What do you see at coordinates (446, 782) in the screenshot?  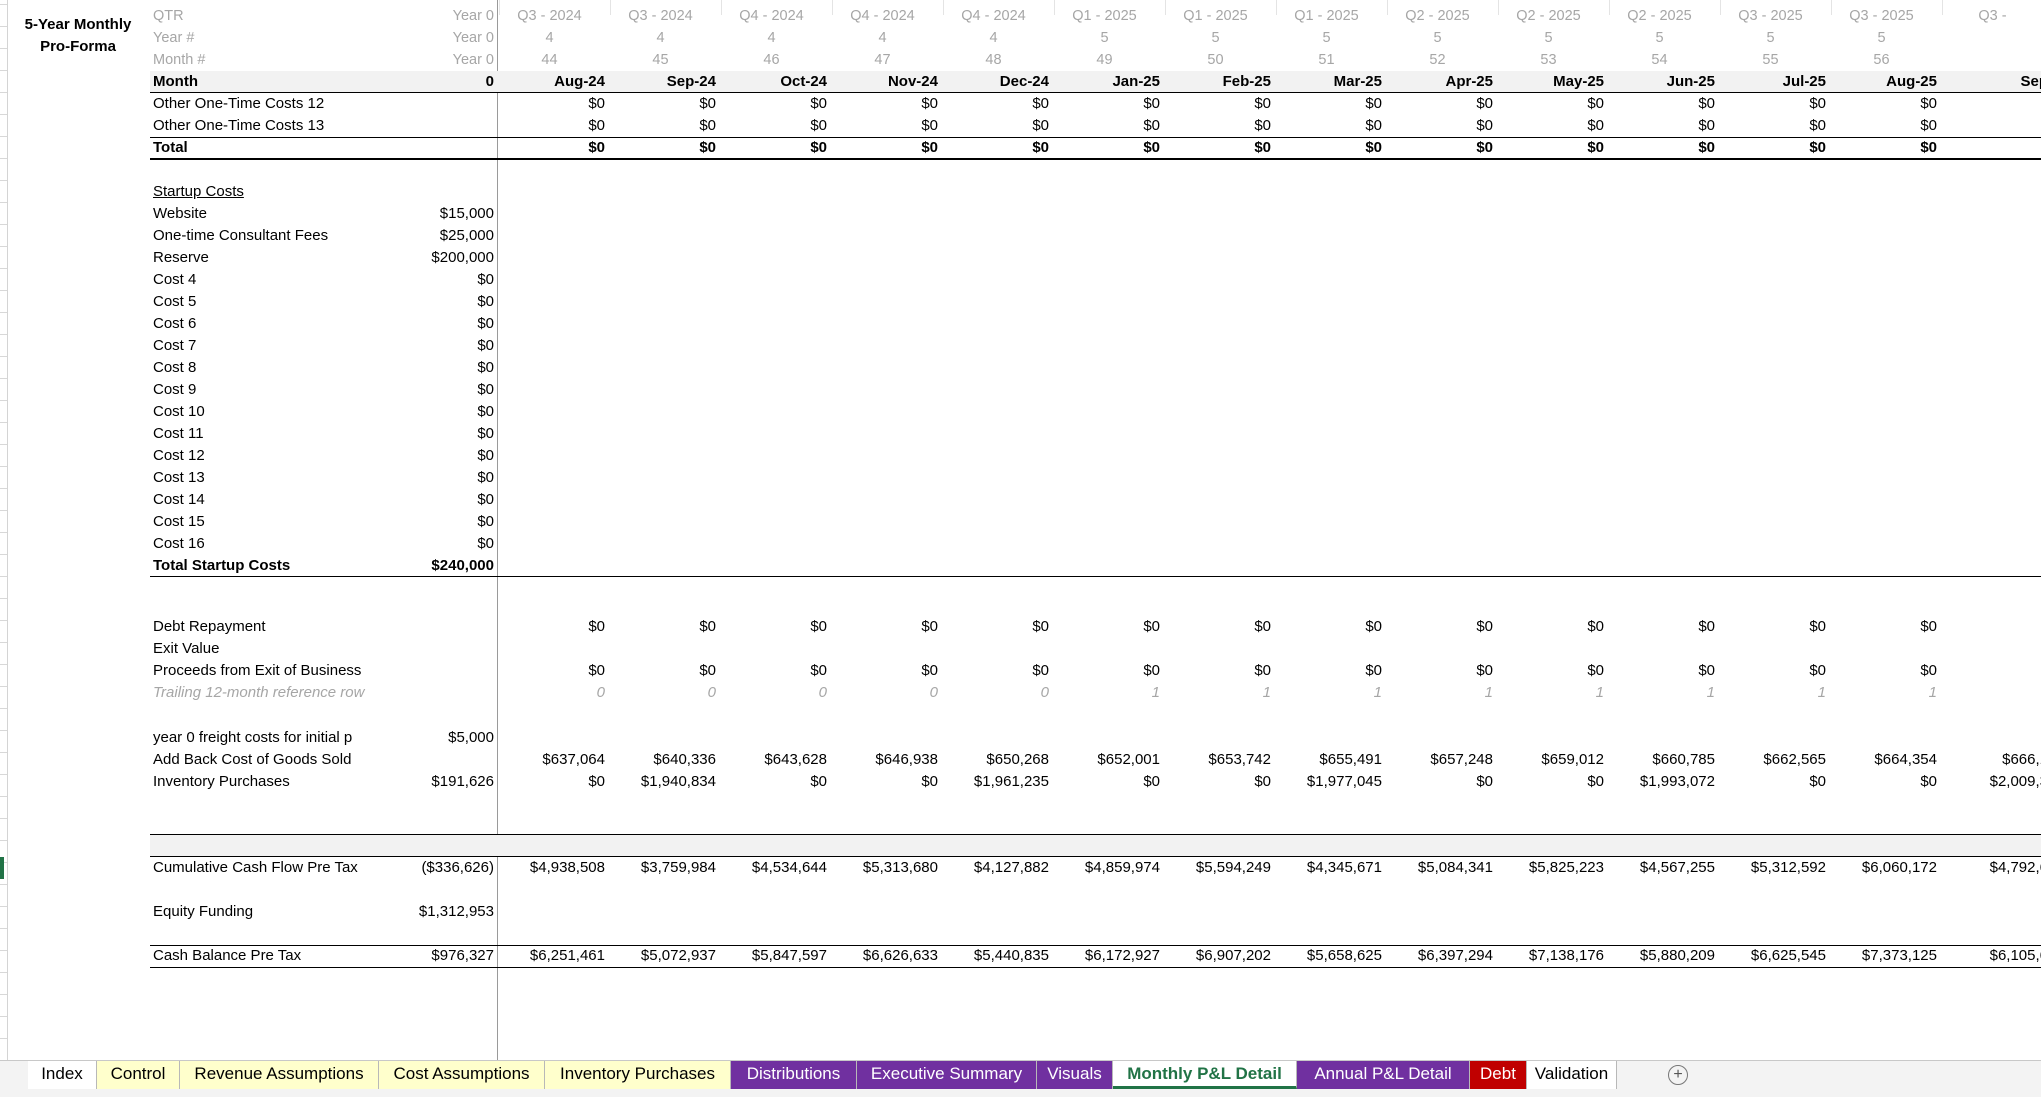 I see `year0-cell: $191,626` at bounding box center [446, 782].